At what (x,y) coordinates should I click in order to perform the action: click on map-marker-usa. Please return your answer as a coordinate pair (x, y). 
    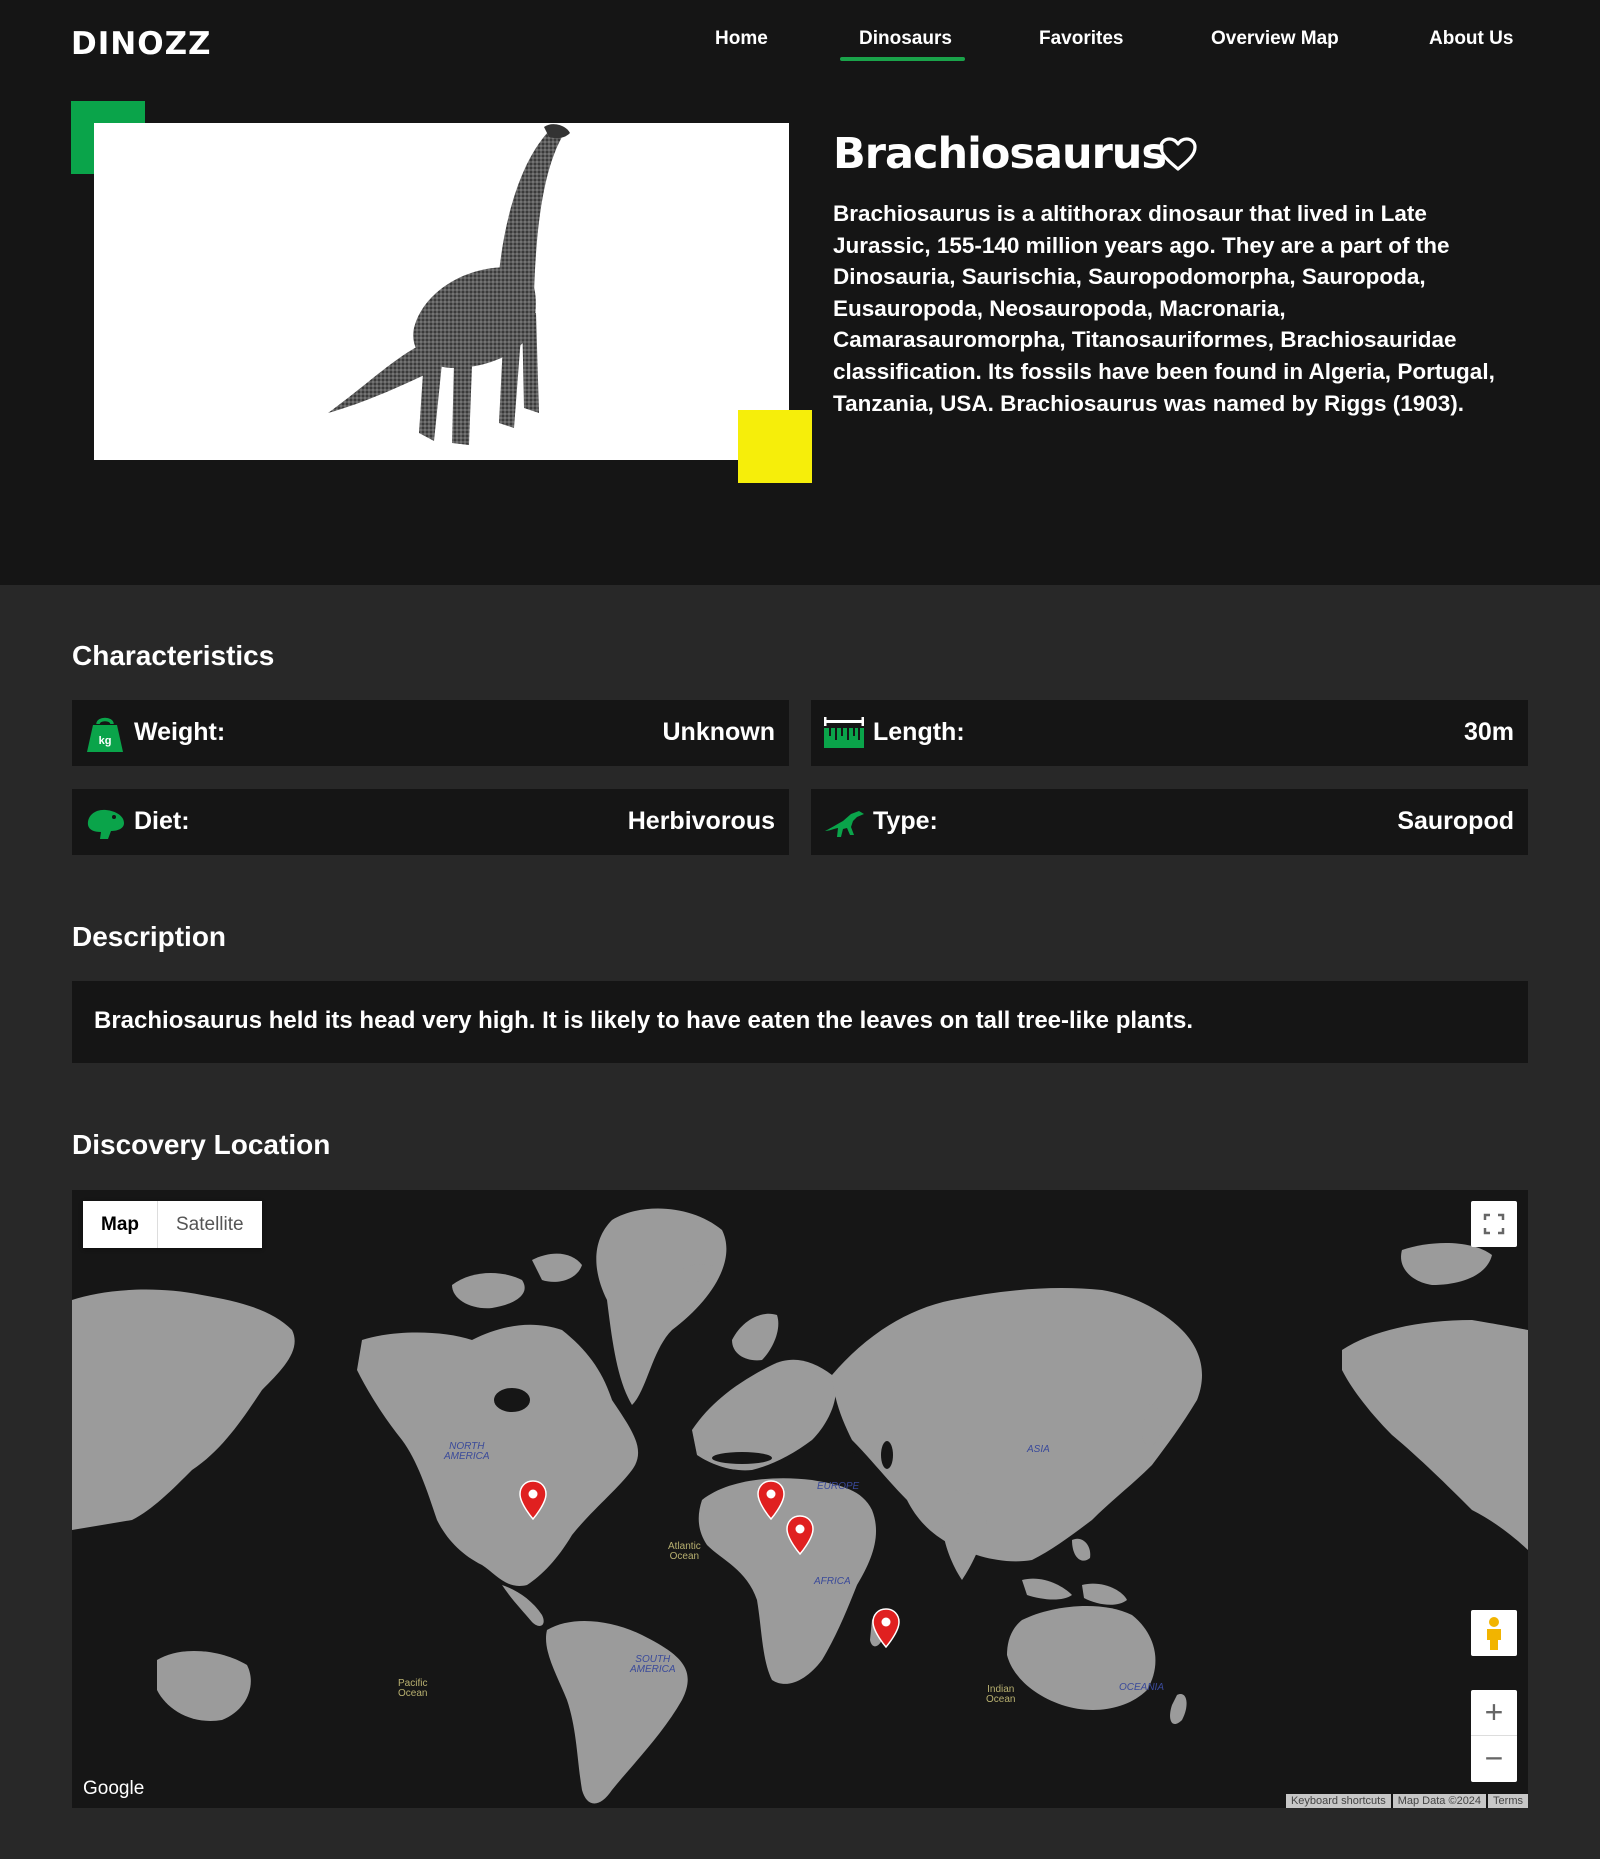
    Looking at the image, I should click on (533, 1500).